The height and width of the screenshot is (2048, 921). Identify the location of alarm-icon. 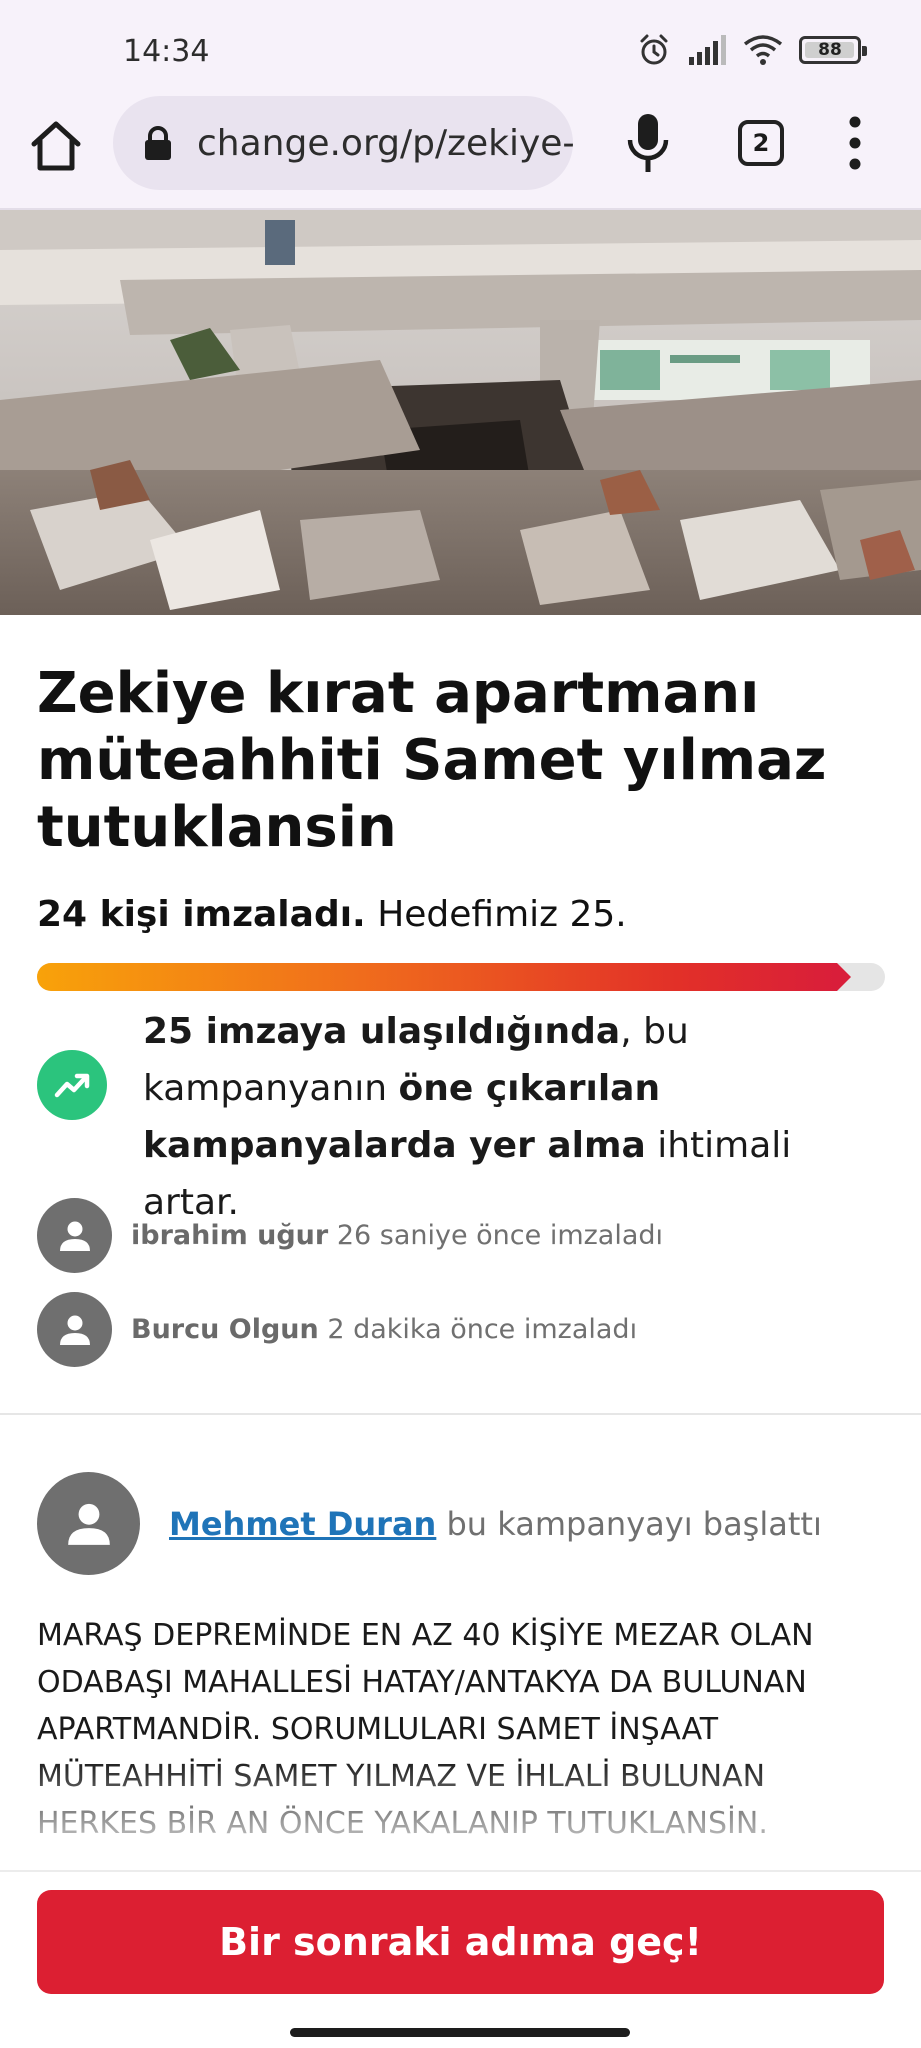
(654, 49).